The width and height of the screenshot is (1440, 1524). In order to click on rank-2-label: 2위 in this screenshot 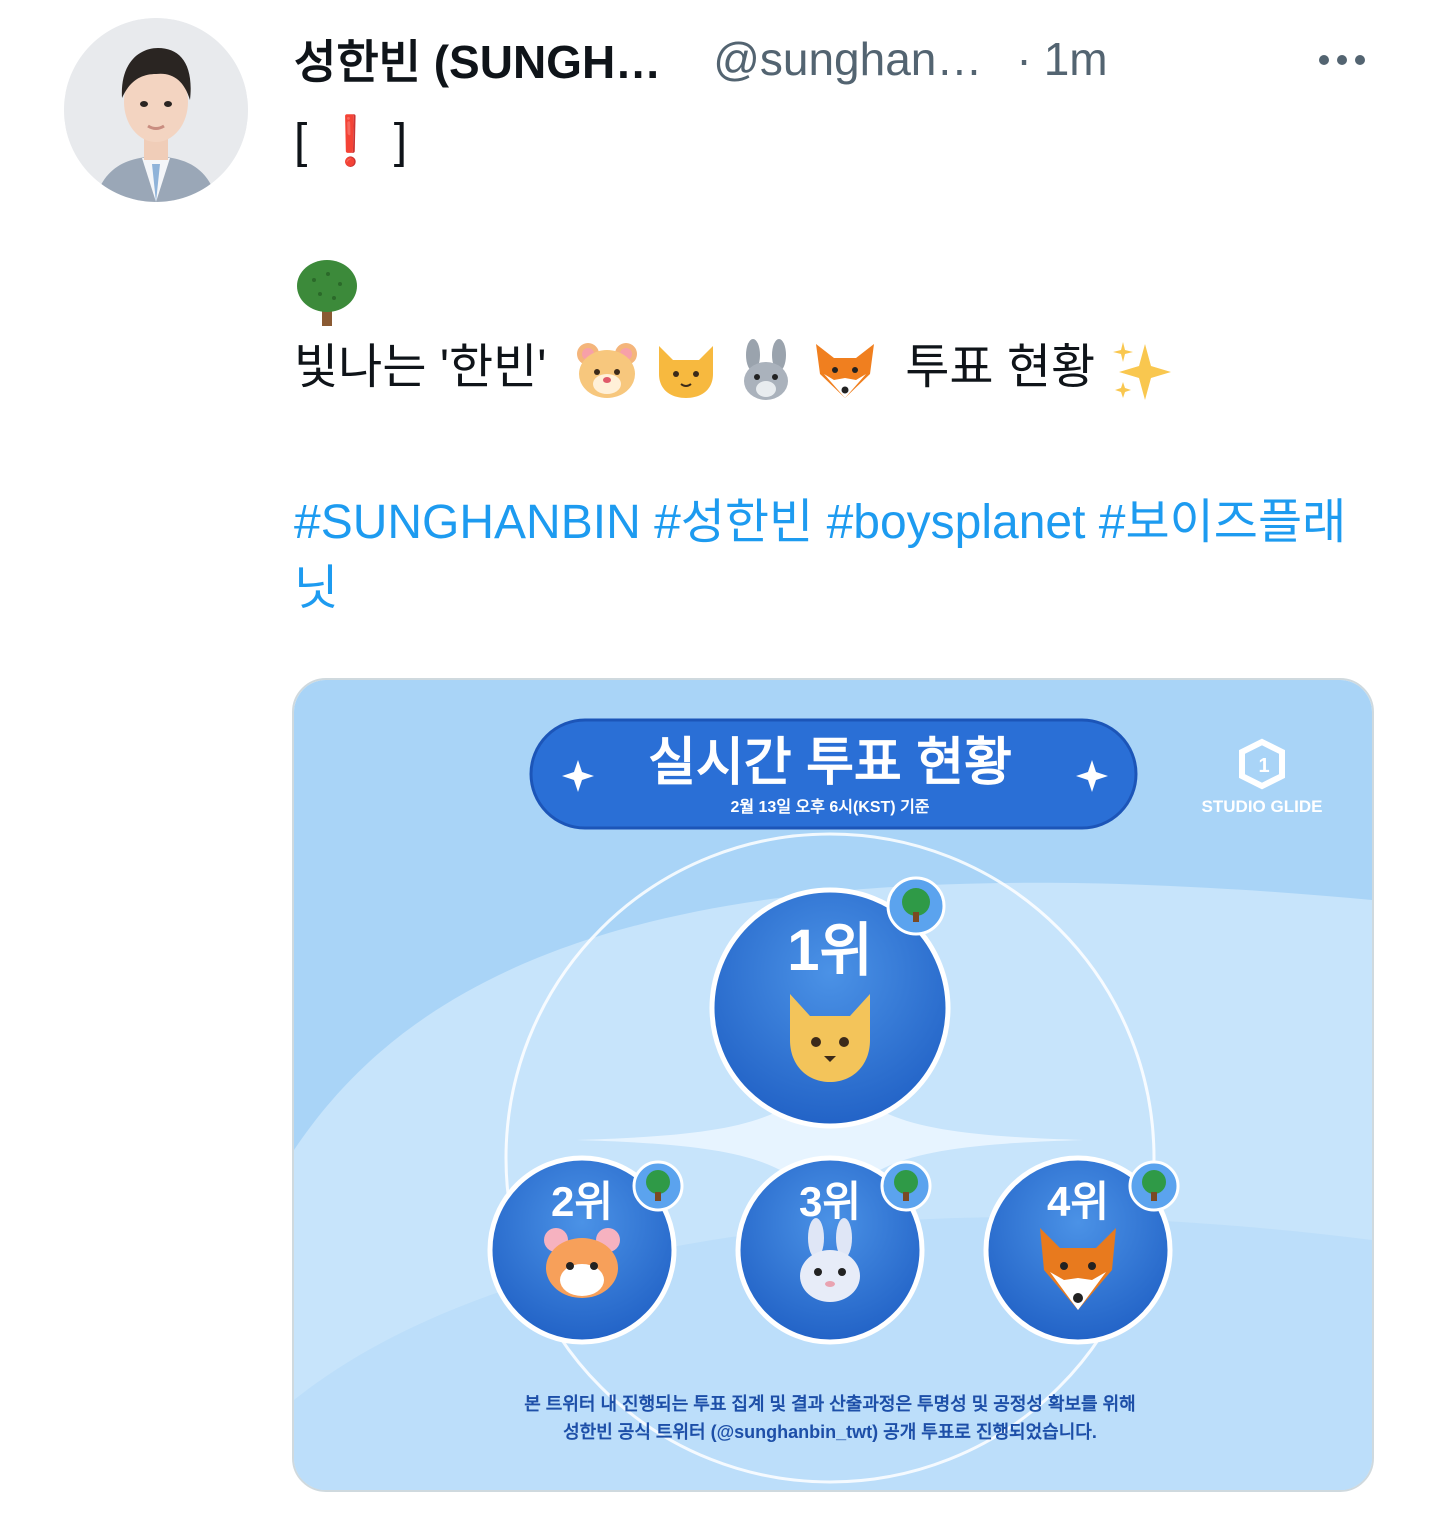, I will do `click(582, 1201)`.